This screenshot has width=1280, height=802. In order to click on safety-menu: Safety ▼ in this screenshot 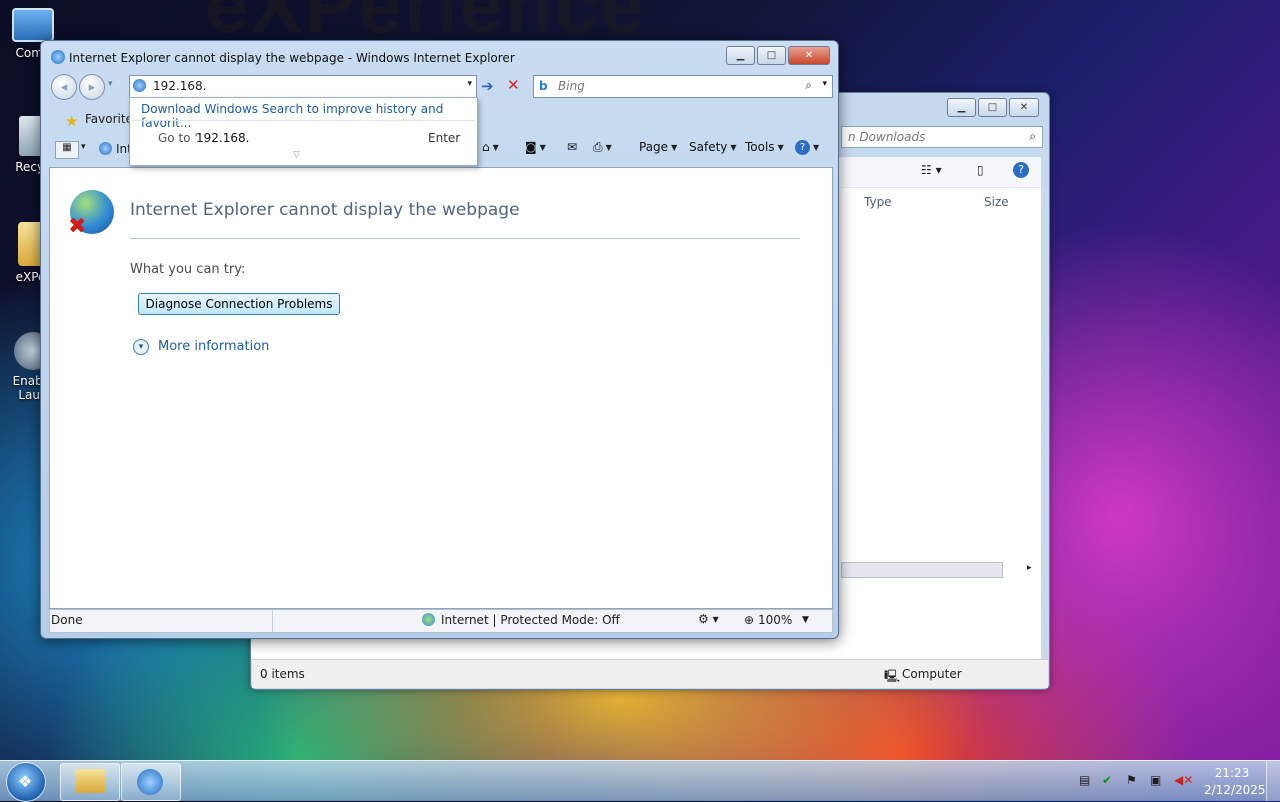, I will do `click(713, 147)`.